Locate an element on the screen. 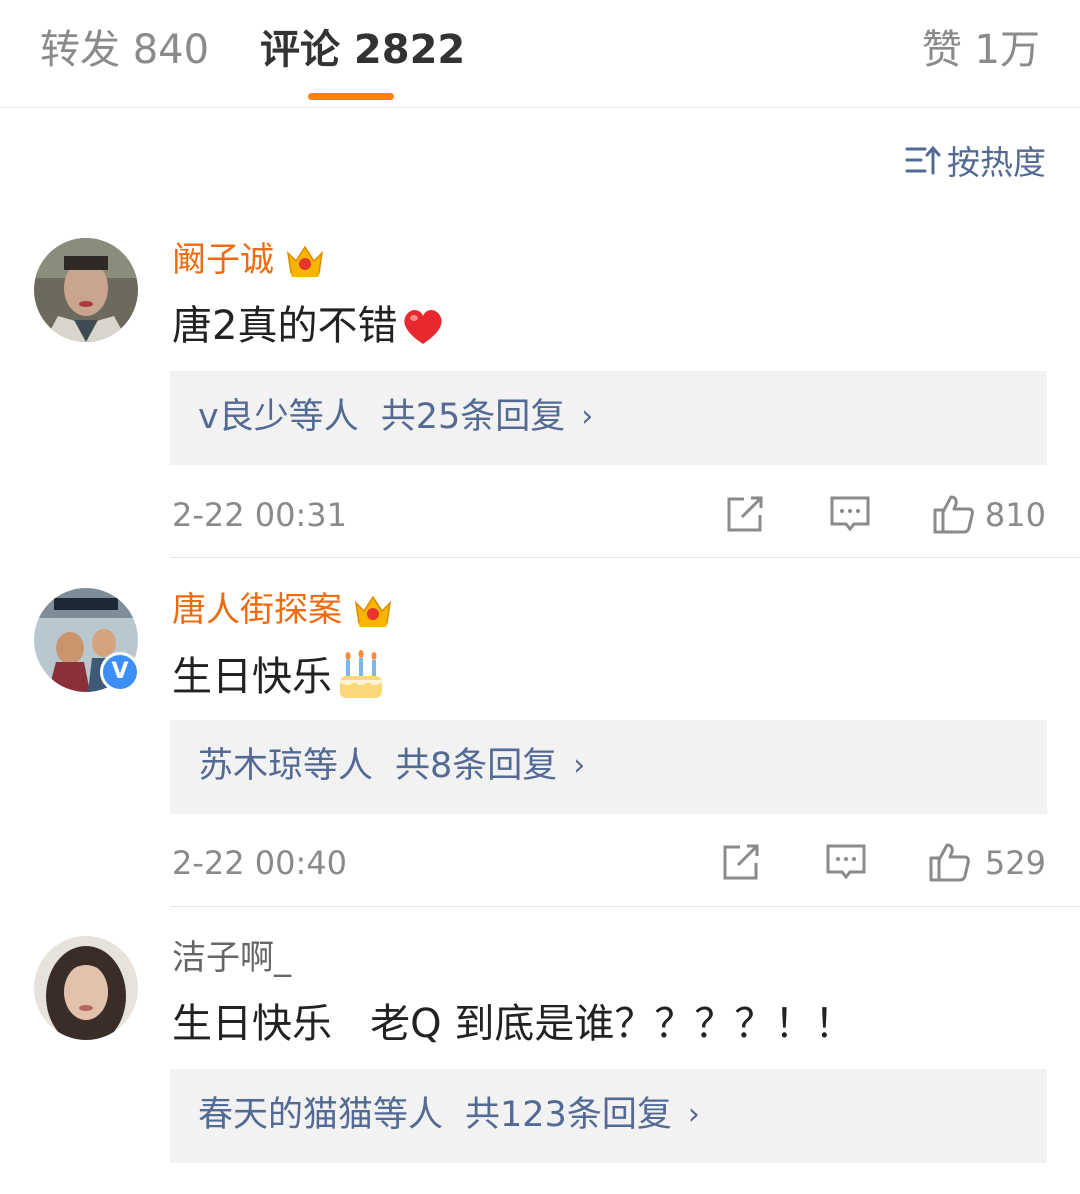  username: 洁子啊_ is located at coordinates (231, 958).